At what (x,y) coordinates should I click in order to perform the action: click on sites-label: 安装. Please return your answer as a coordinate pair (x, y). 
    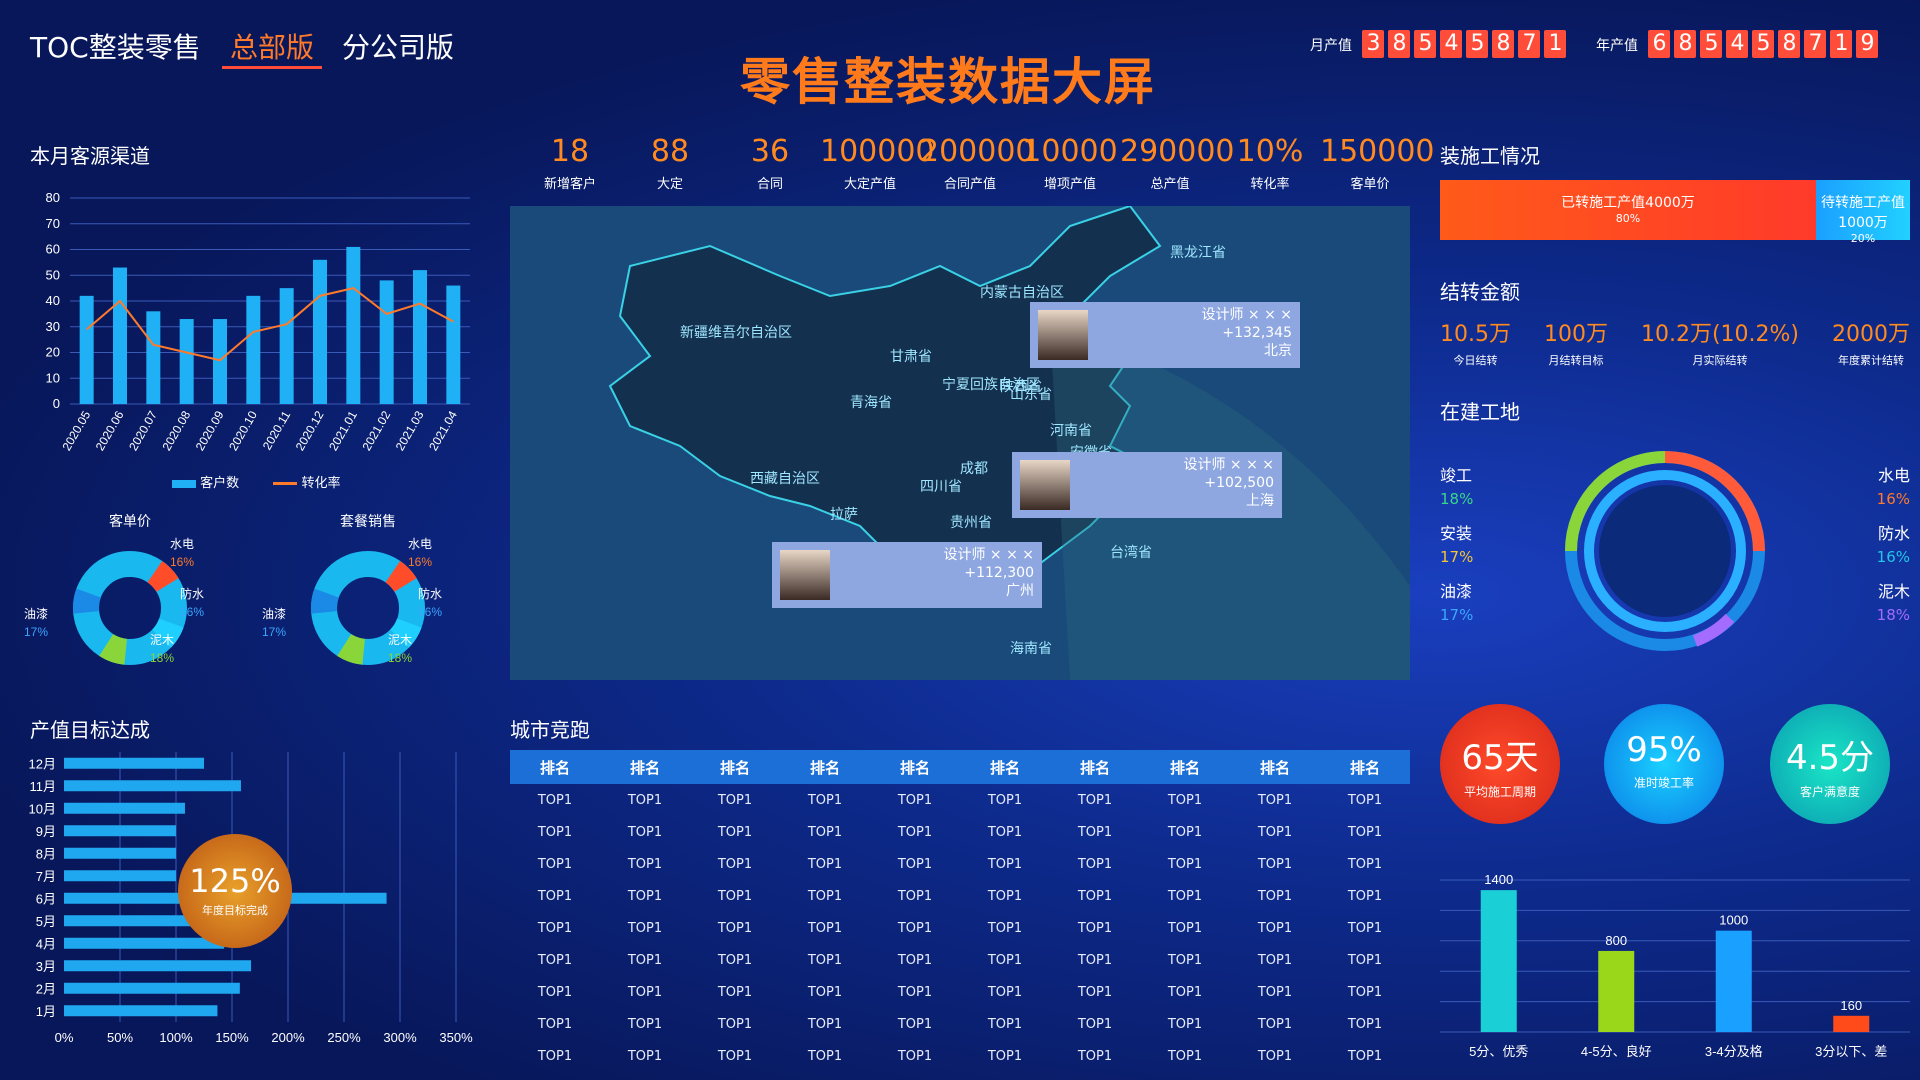
    Looking at the image, I should click on (1456, 533).